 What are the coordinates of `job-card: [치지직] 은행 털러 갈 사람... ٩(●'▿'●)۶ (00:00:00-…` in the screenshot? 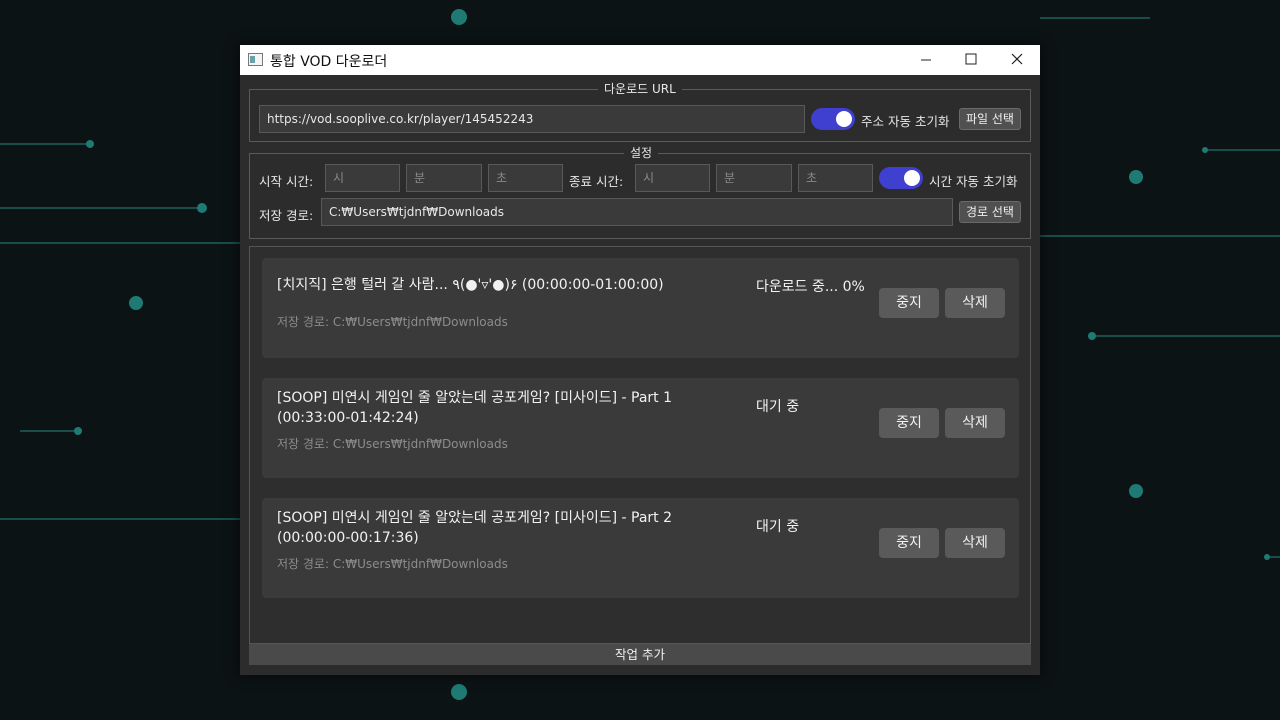 It's located at (640, 308).